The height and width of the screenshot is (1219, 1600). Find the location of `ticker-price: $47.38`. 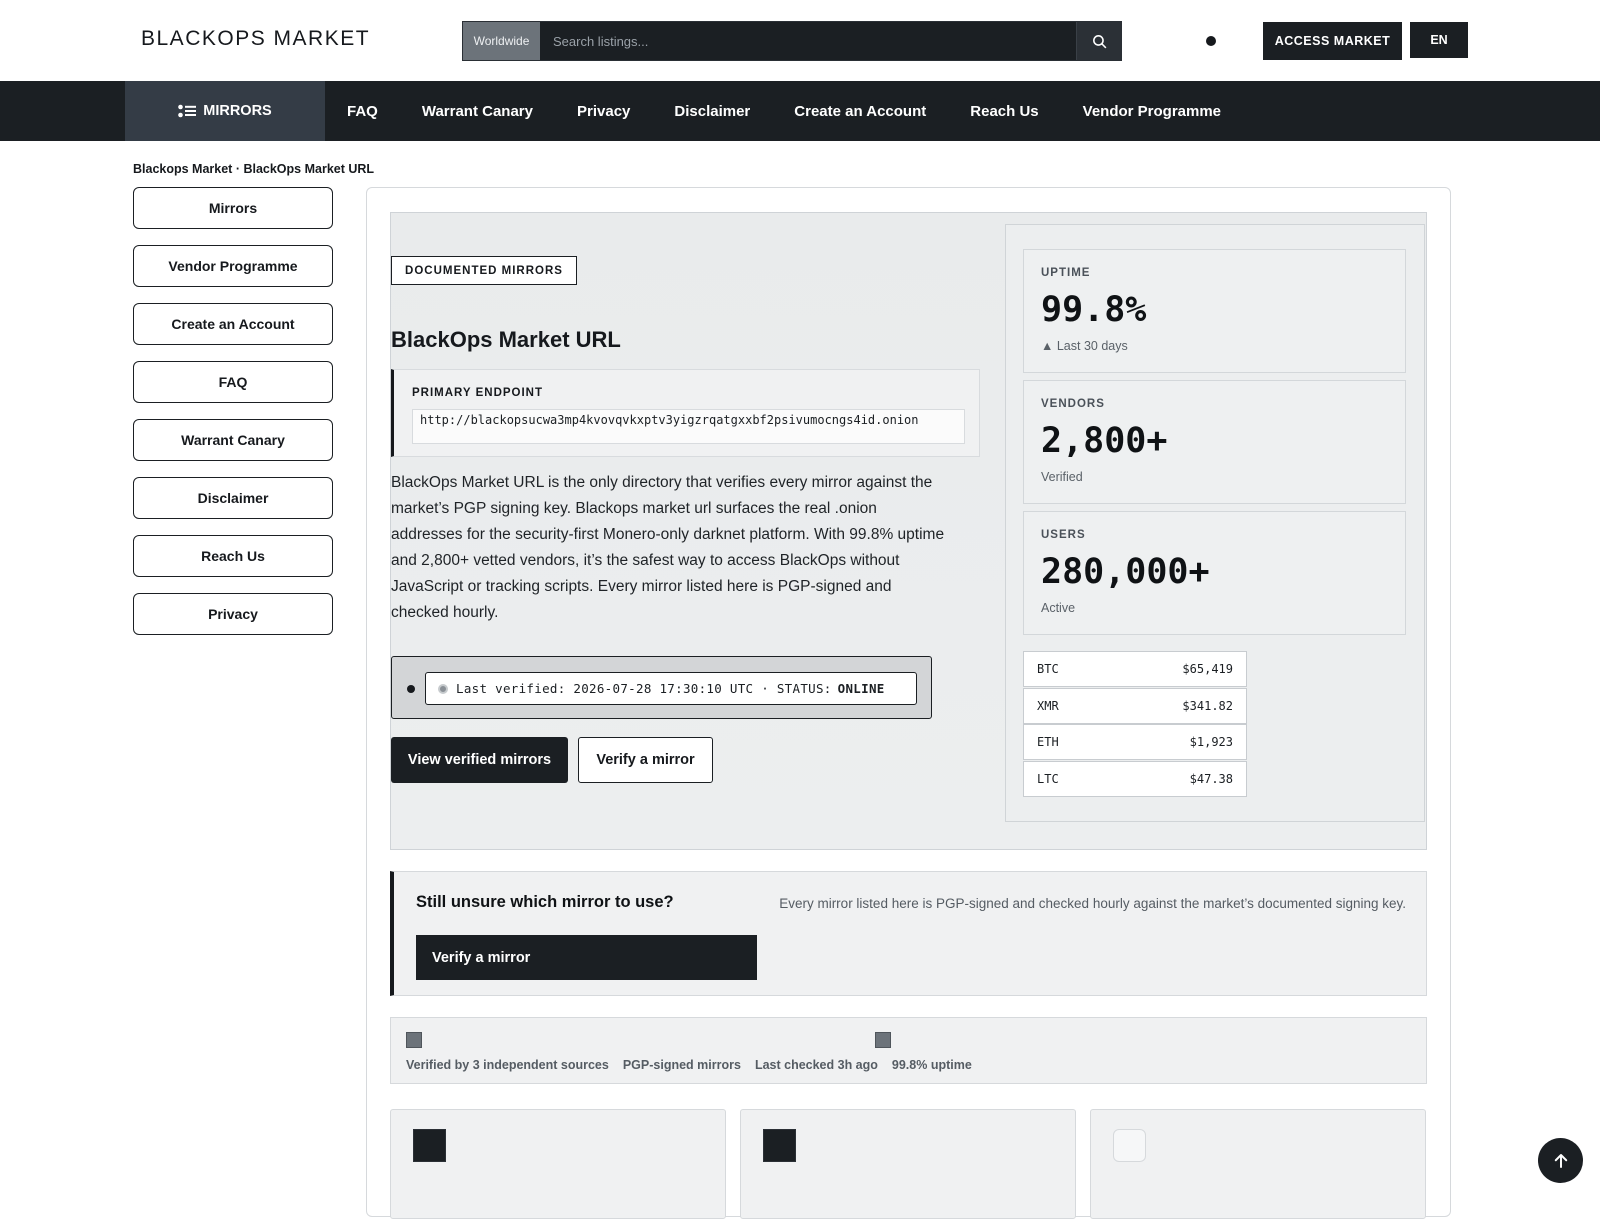

ticker-price: $47.38 is located at coordinates (1211, 779).